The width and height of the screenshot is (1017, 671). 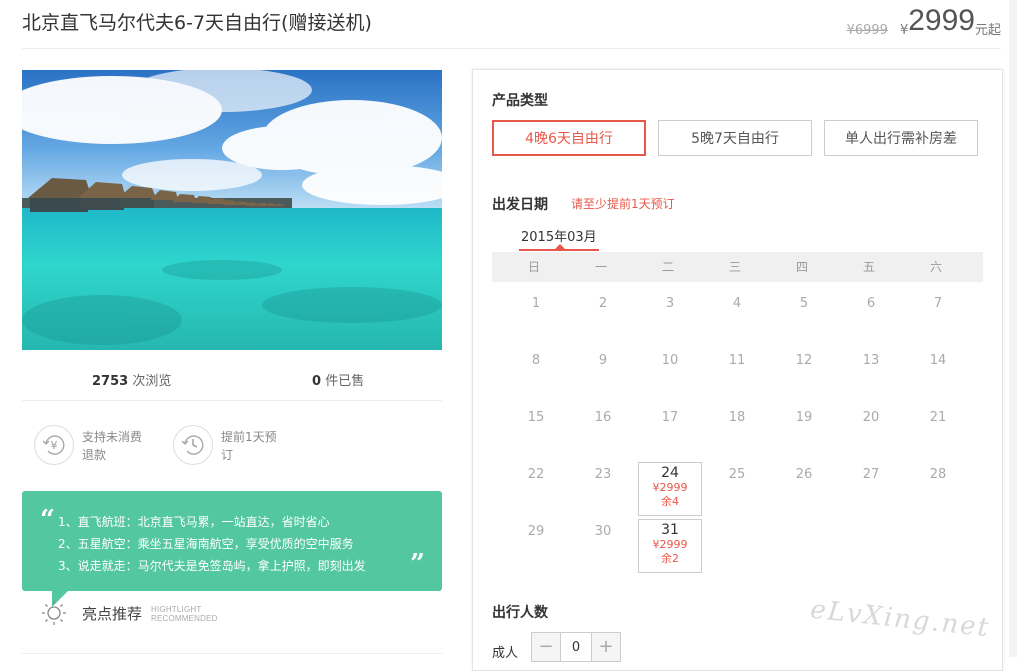 What do you see at coordinates (505, 653) in the screenshot?
I see `adult-label: 成人` at bounding box center [505, 653].